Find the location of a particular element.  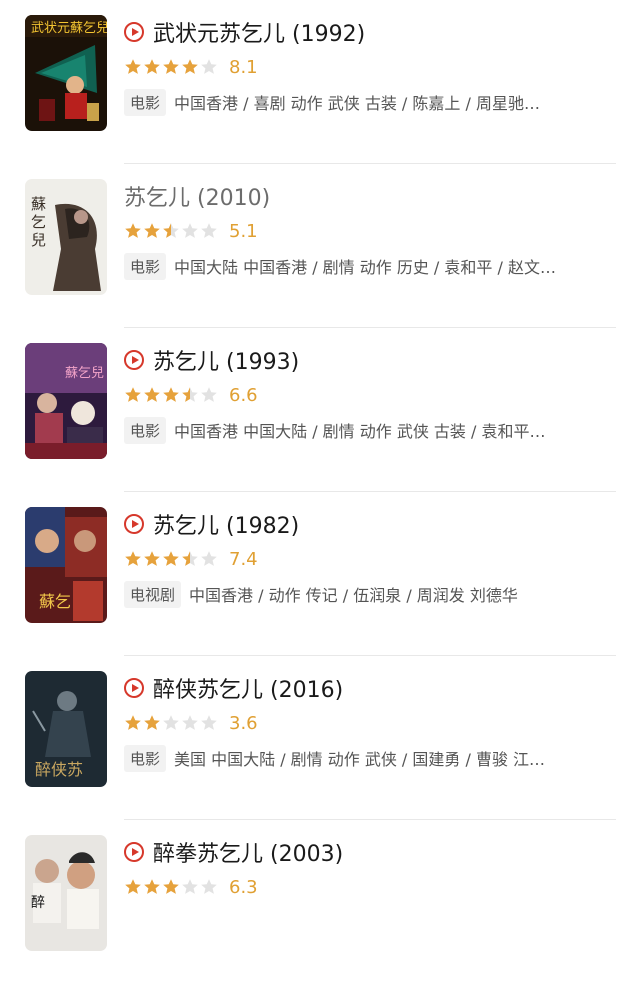

rating-score: 6.3 is located at coordinates (243, 887).